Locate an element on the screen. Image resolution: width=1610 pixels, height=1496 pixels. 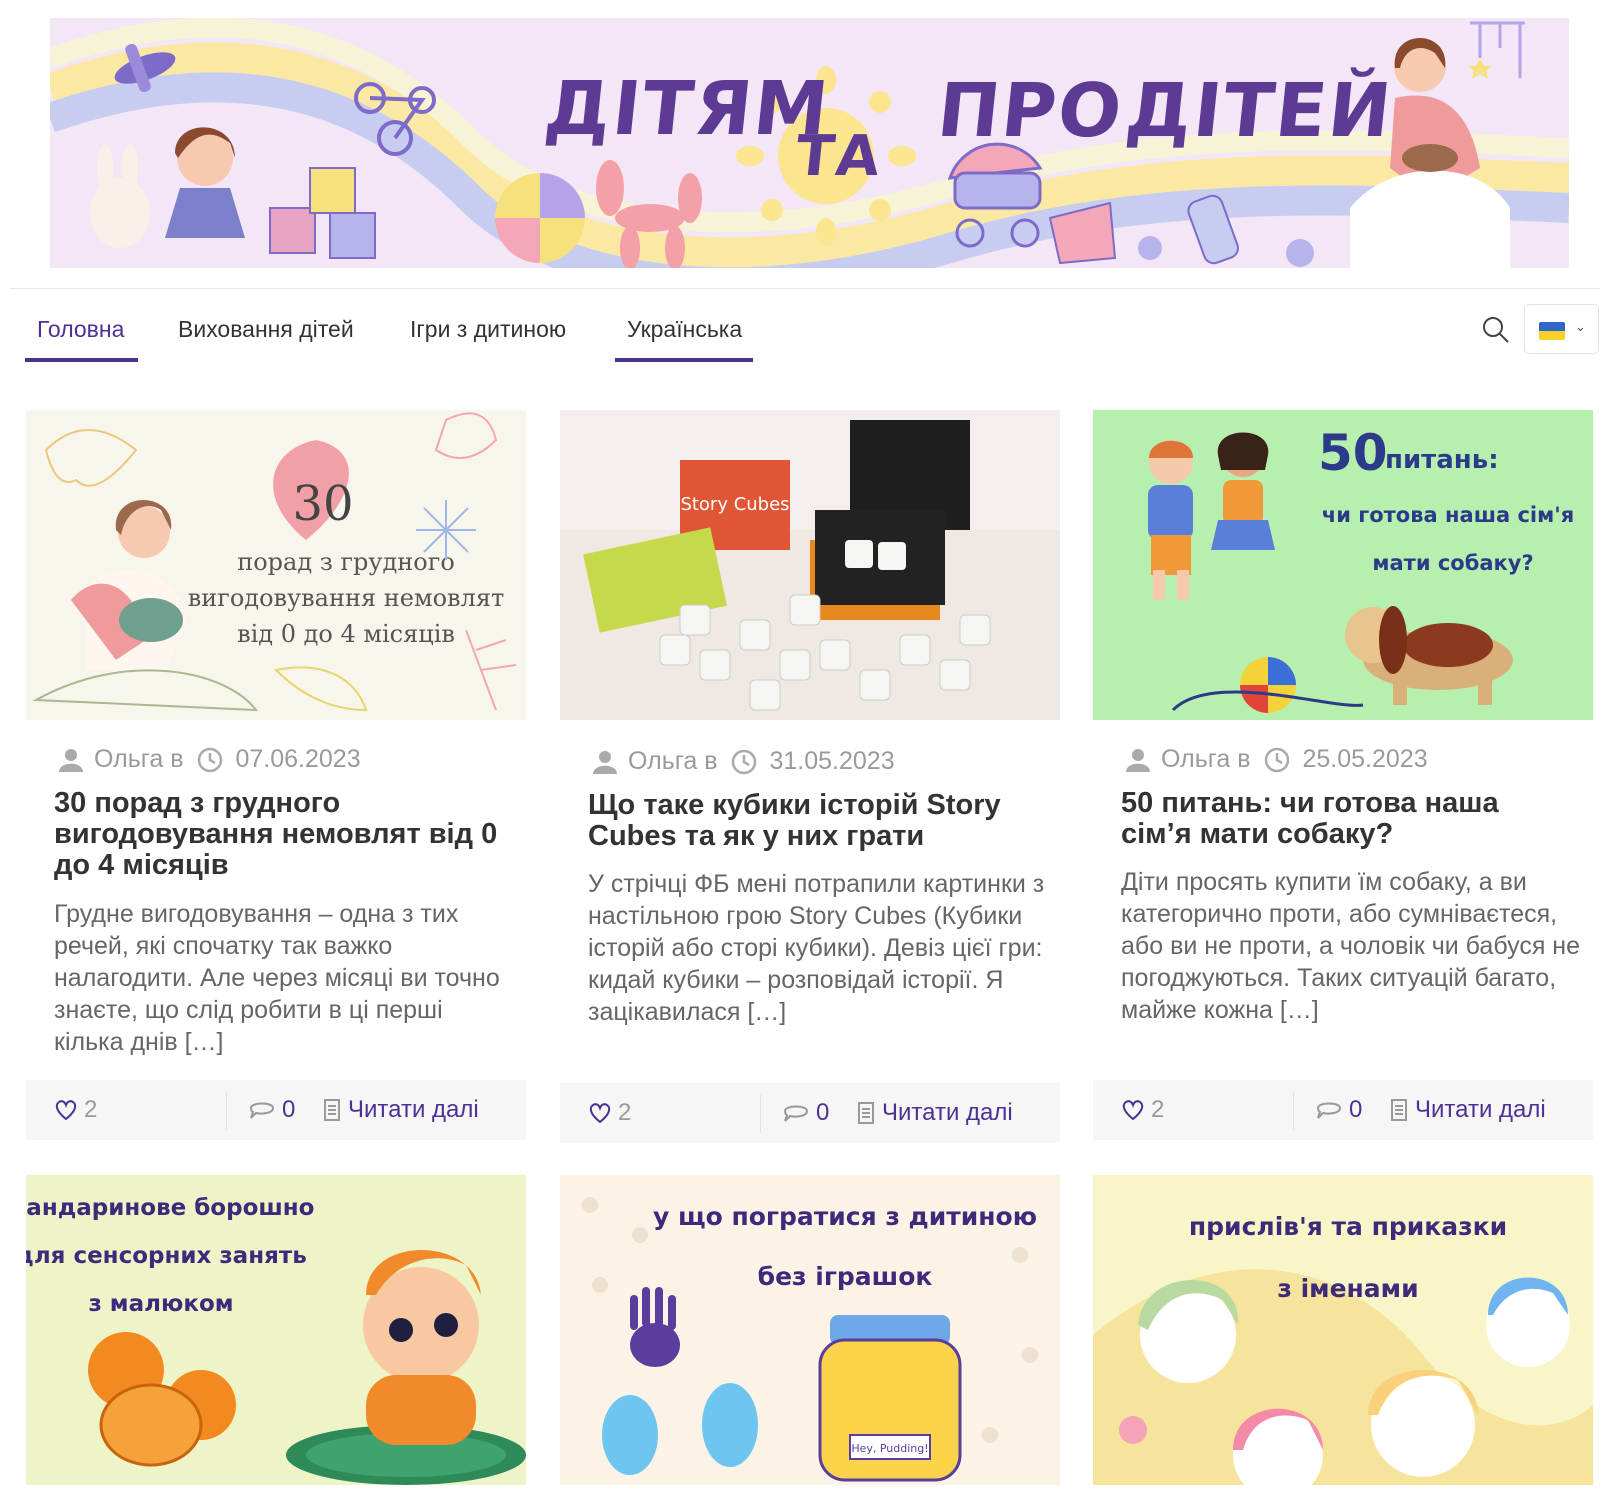
svg-text: вигодовування немовлят is located at coordinates (346, 598).